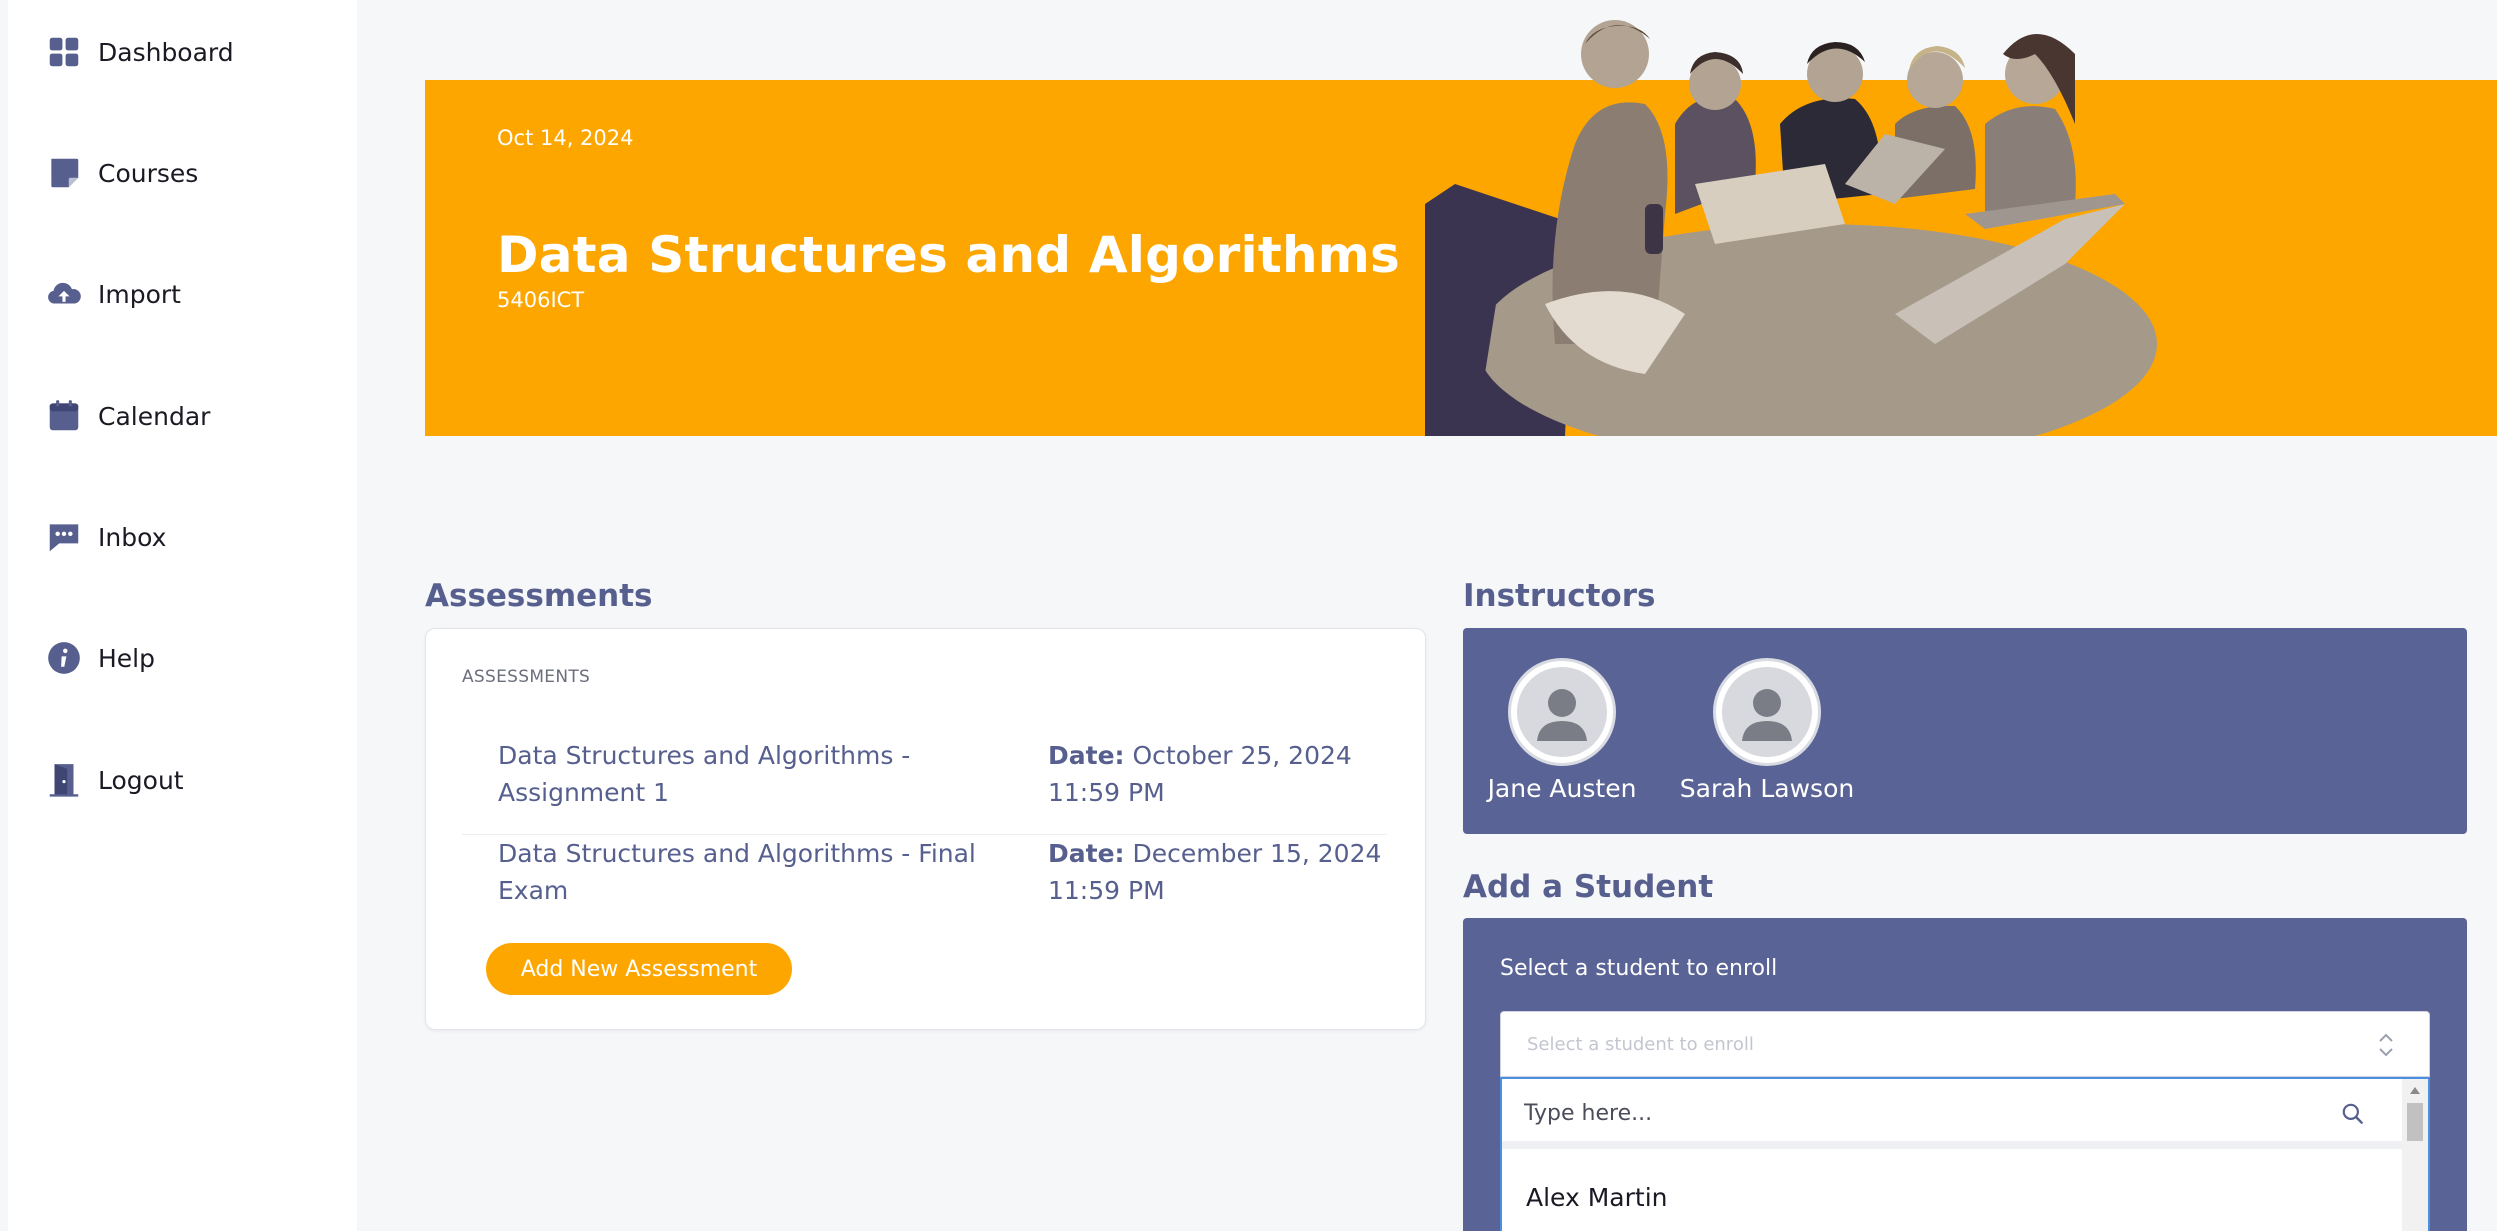 The height and width of the screenshot is (1231, 2497). Describe the element at coordinates (148, 173) in the screenshot. I see `sidebar-item-label: Courses` at that location.